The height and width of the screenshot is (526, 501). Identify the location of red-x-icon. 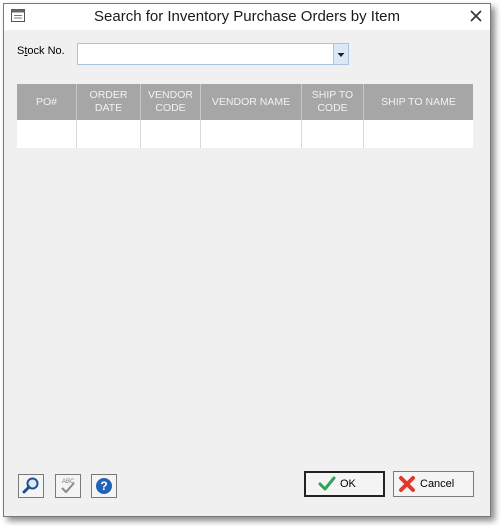
(407, 484).